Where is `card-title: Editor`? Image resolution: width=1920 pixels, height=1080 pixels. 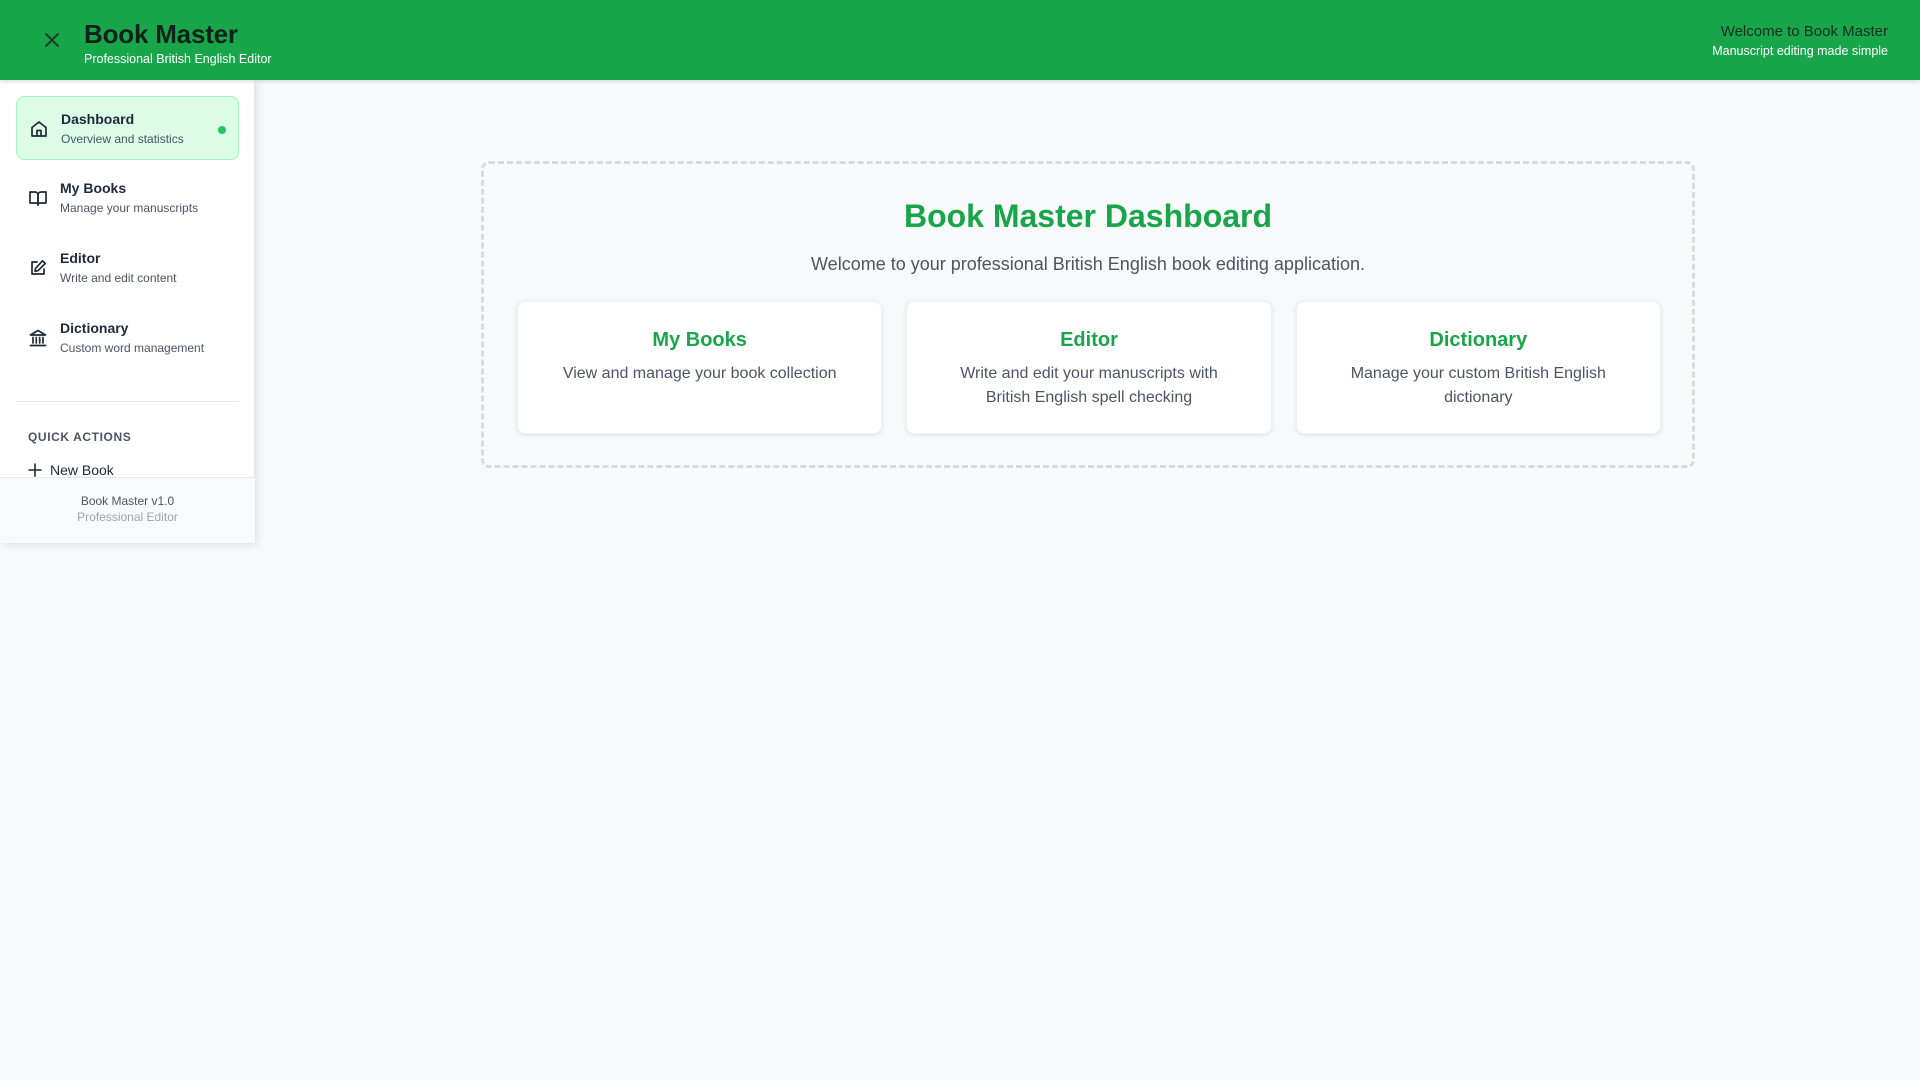
card-title: Editor is located at coordinates (1089, 340).